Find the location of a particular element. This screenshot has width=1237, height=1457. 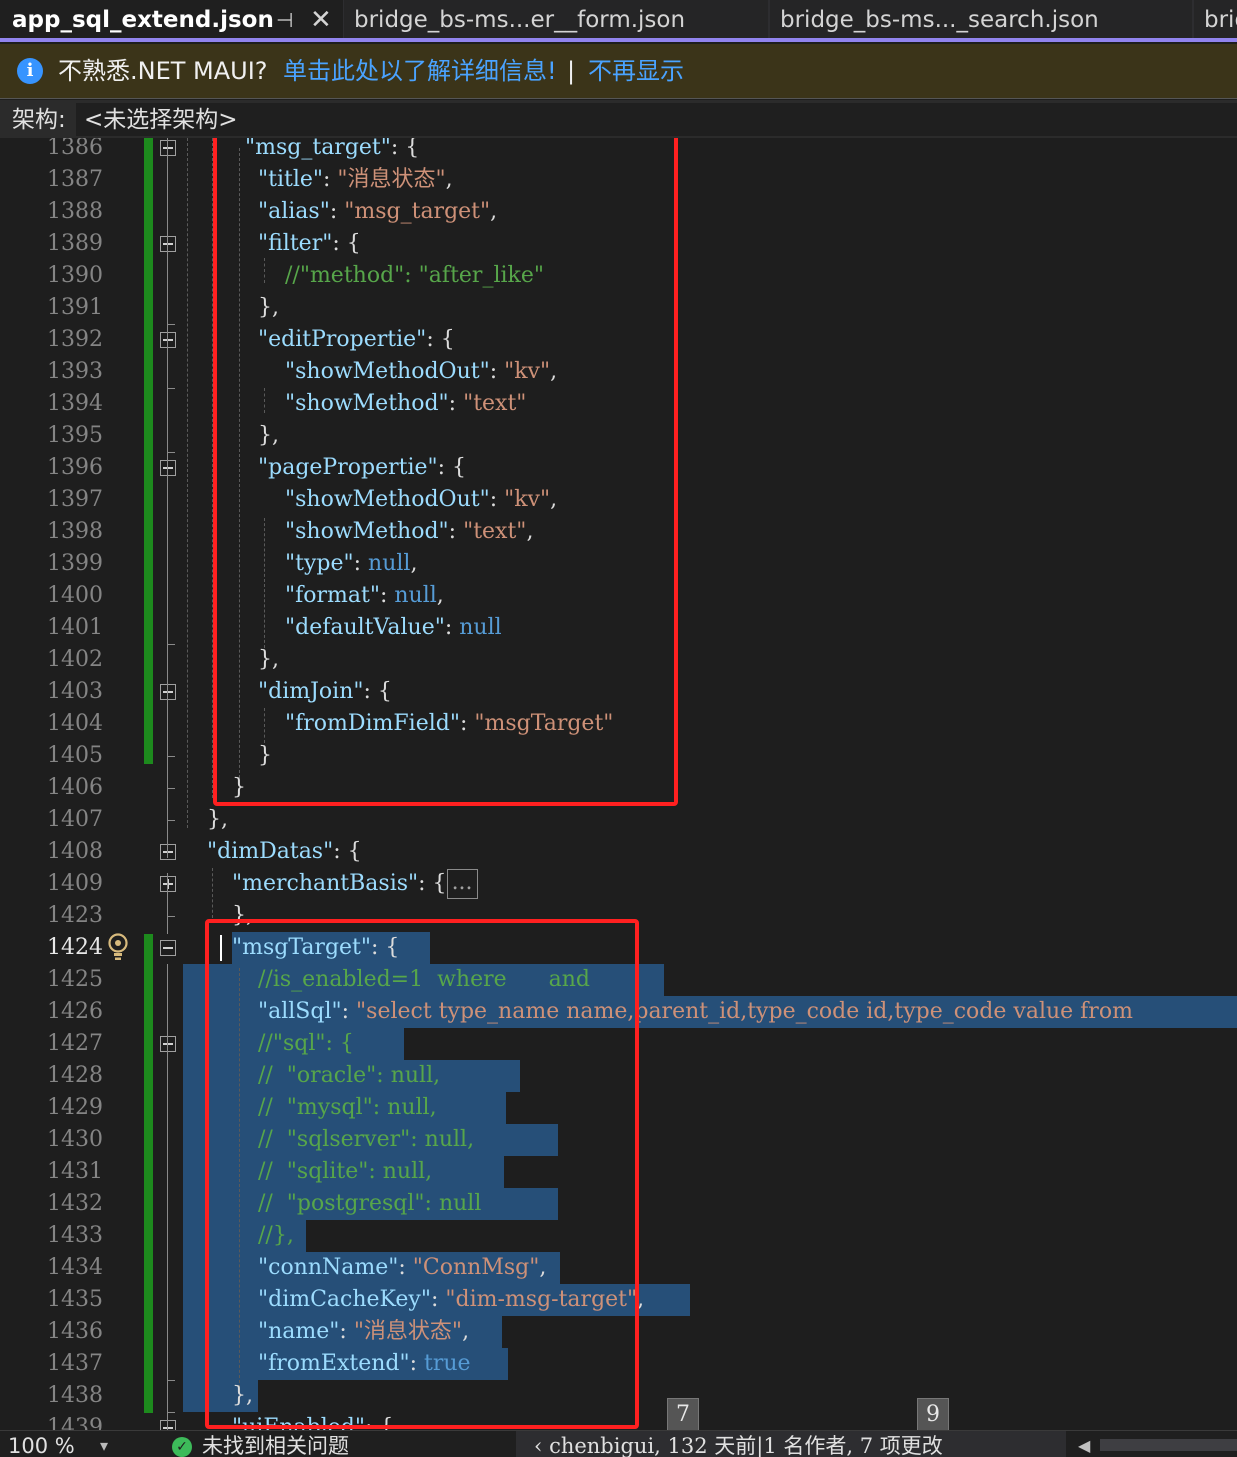

authors-codelens-badge: 7 is located at coordinates (683, 1415).